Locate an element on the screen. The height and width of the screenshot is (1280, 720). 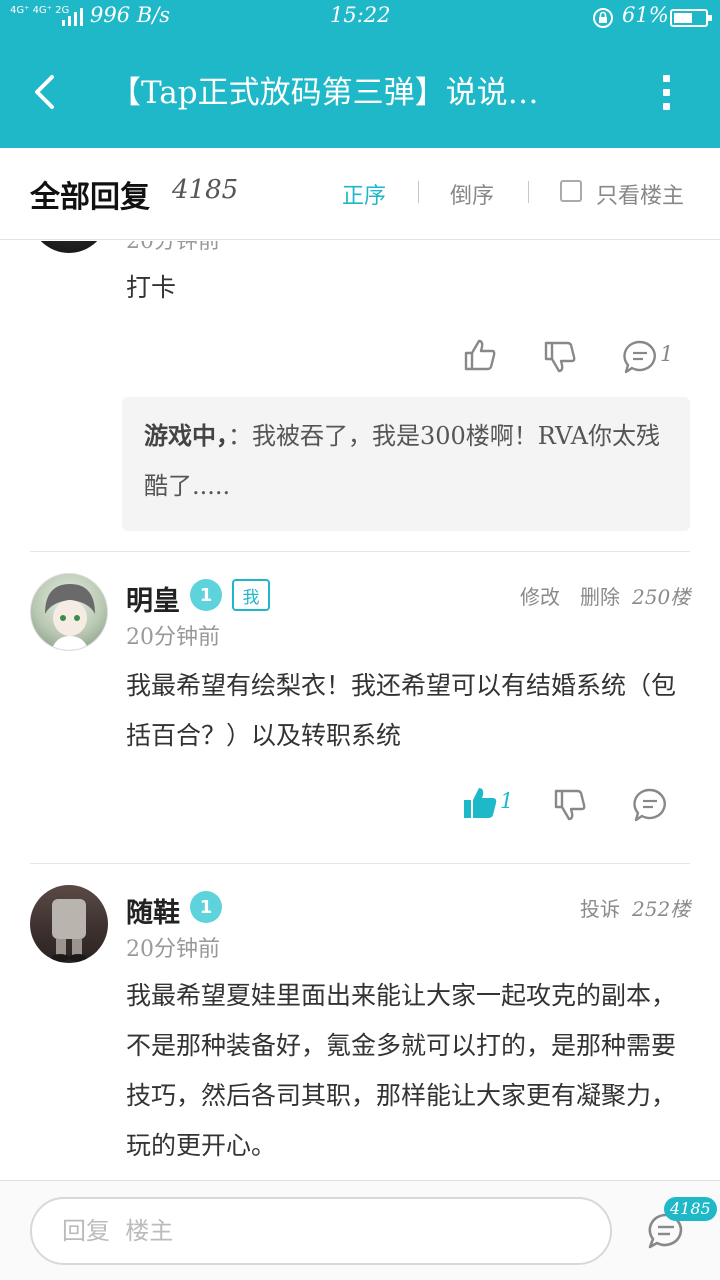
signal-indicator: 4G⁺ 4G⁺ 2G is located at coordinates (46, 15).